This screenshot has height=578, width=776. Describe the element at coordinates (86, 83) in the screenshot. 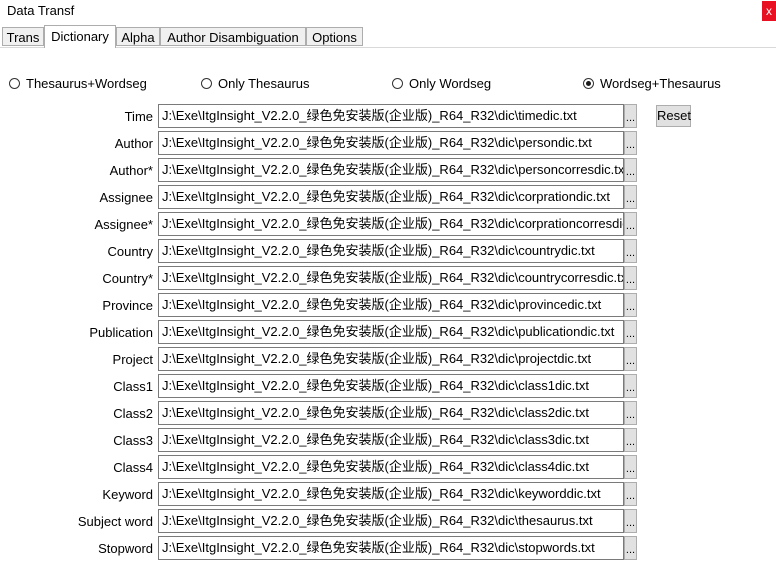

I see `radio-thesaurus-wordseg-label: Thesaurus+Wordseg` at that location.